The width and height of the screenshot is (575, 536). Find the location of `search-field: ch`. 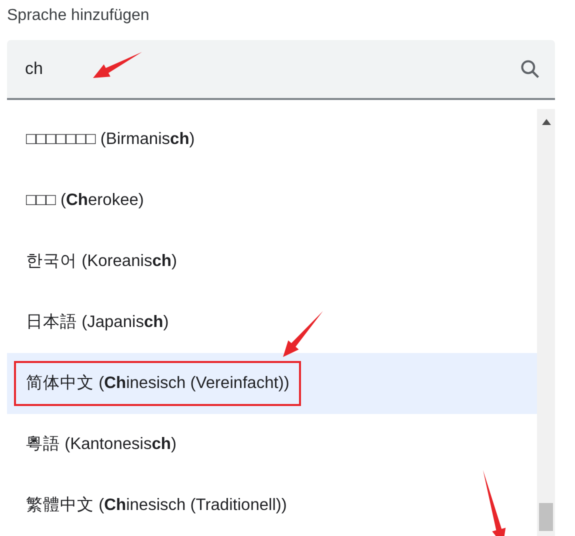

search-field: ch is located at coordinates (281, 70).